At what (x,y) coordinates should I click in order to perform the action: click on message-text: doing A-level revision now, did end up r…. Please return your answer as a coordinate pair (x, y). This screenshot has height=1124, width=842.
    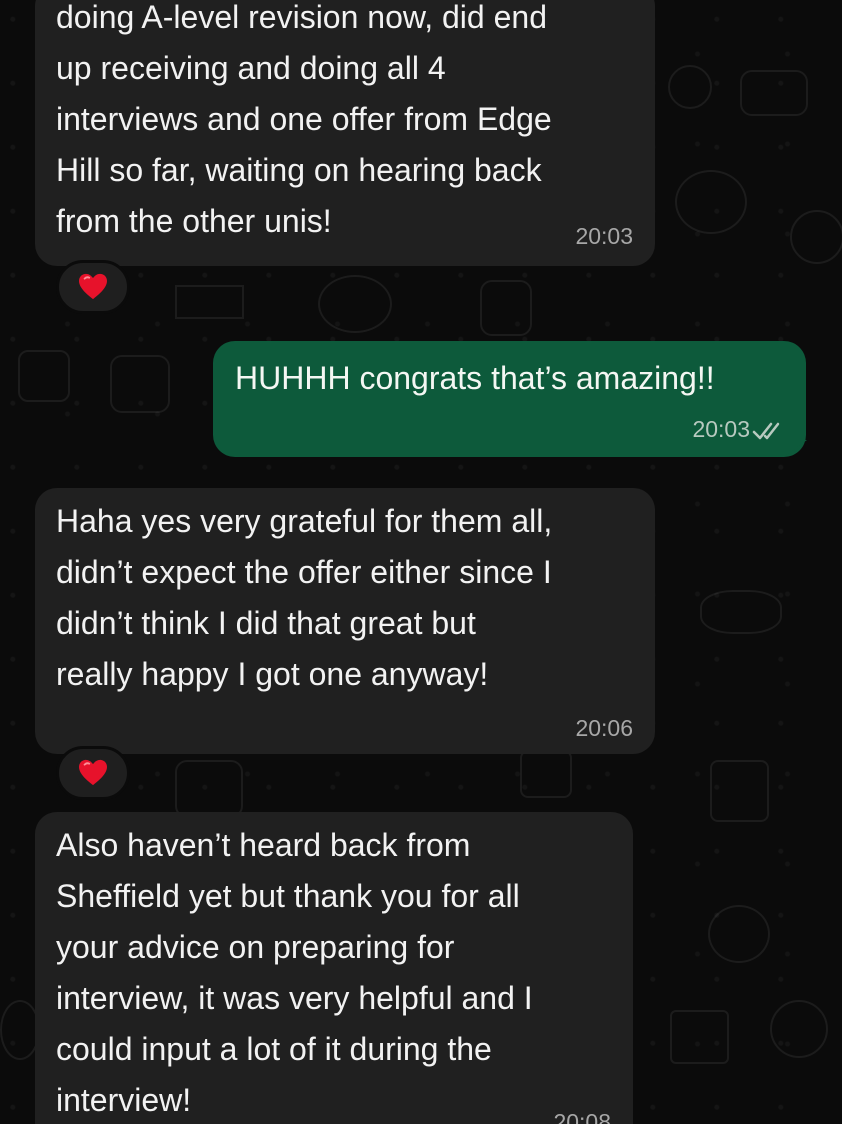
    Looking at the image, I should click on (304, 119).